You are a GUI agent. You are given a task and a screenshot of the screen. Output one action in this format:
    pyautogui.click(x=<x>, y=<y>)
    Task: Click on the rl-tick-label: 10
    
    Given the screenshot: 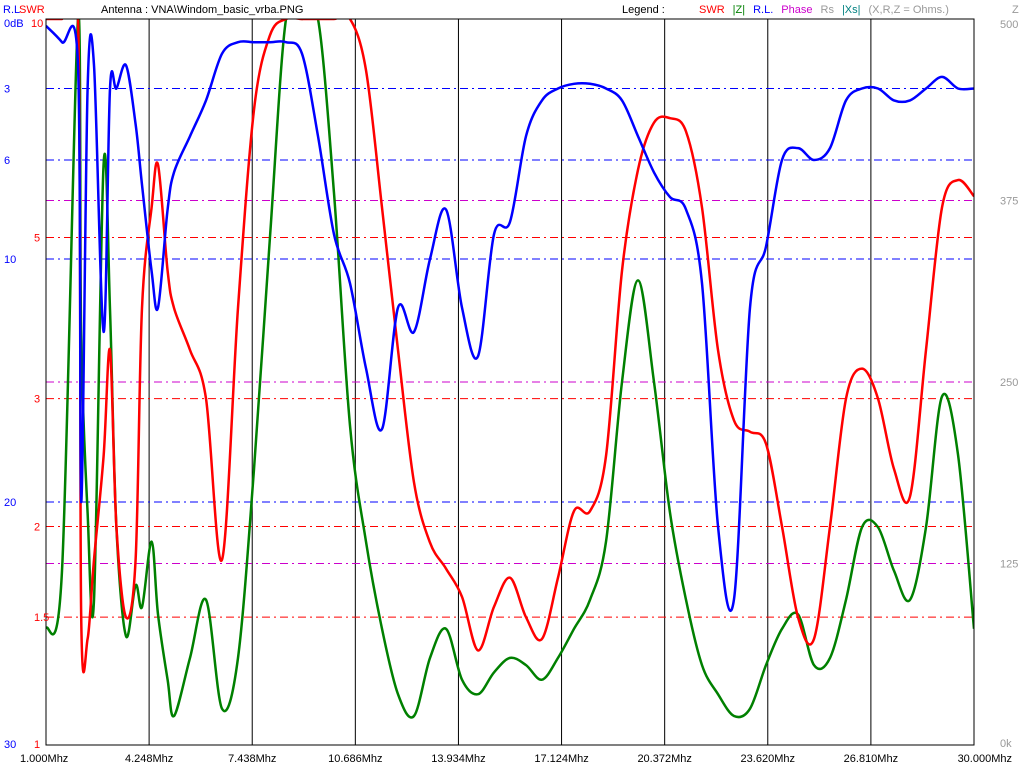 What is the action you would take?
    pyautogui.click(x=10, y=260)
    